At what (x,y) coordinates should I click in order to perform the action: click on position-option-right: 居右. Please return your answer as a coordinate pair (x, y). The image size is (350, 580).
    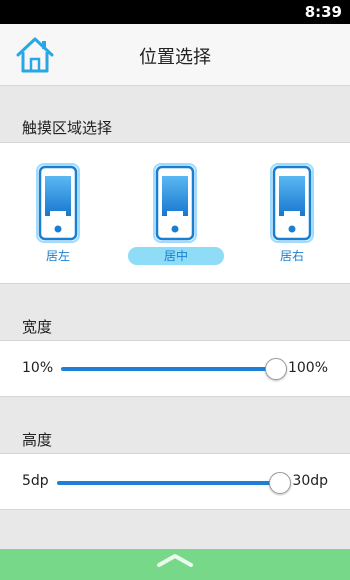
    Looking at the image, I should click on (292, 214).